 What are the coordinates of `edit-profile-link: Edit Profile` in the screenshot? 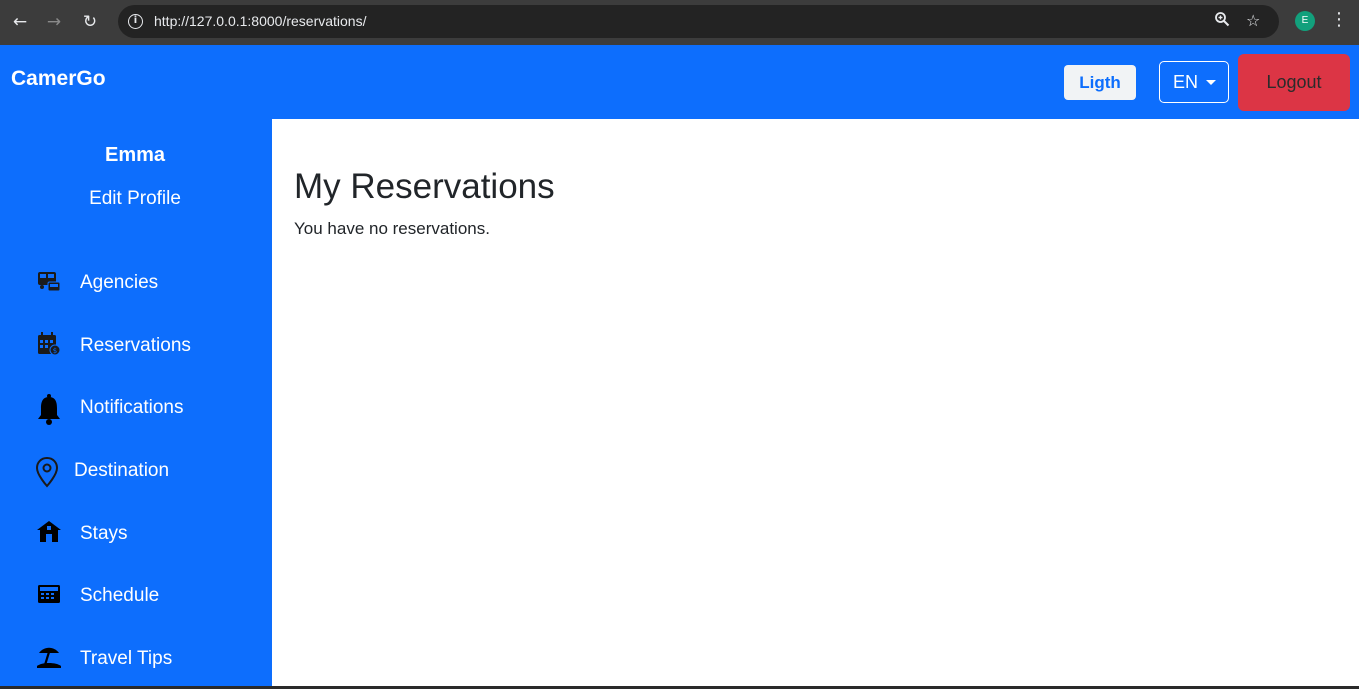 It's located at (135, 199).